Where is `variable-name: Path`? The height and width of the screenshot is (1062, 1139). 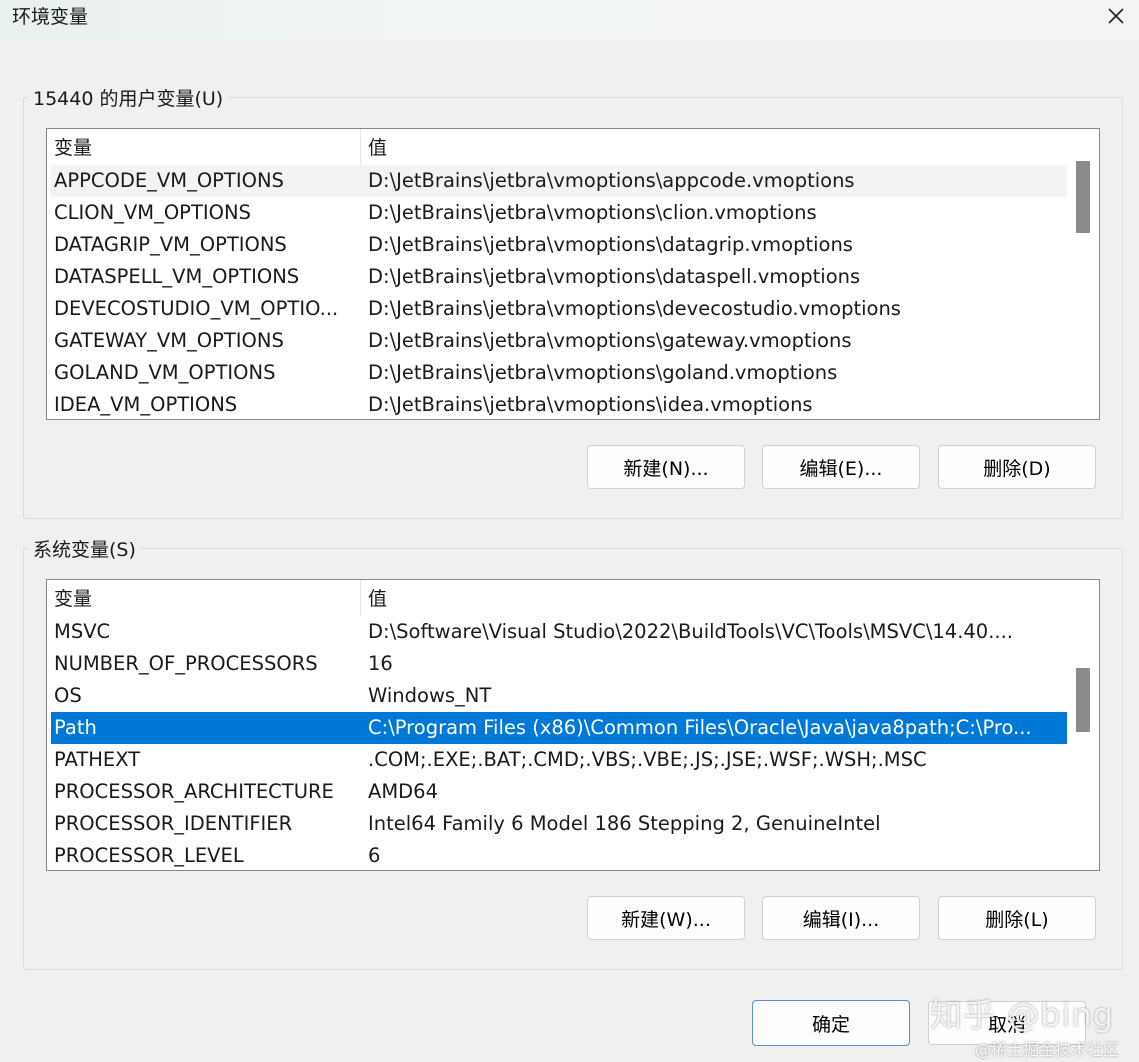 variable-name: Path is located at coordinates (75, 727).